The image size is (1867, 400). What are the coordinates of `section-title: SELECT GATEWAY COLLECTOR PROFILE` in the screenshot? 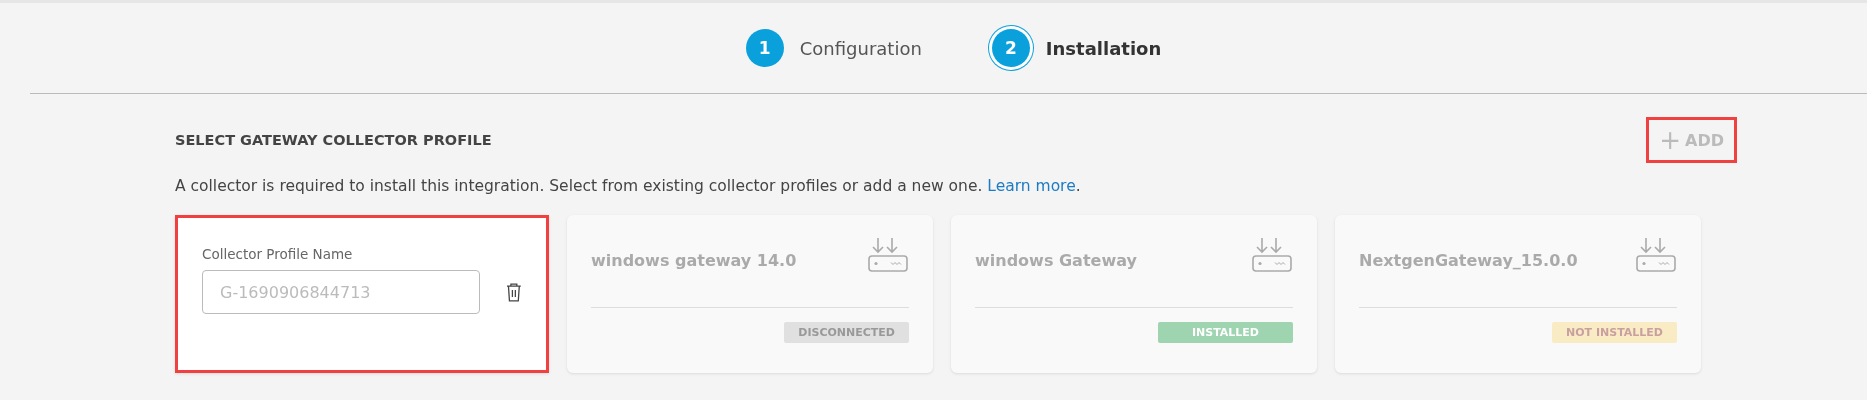 It's located at (333, 140).